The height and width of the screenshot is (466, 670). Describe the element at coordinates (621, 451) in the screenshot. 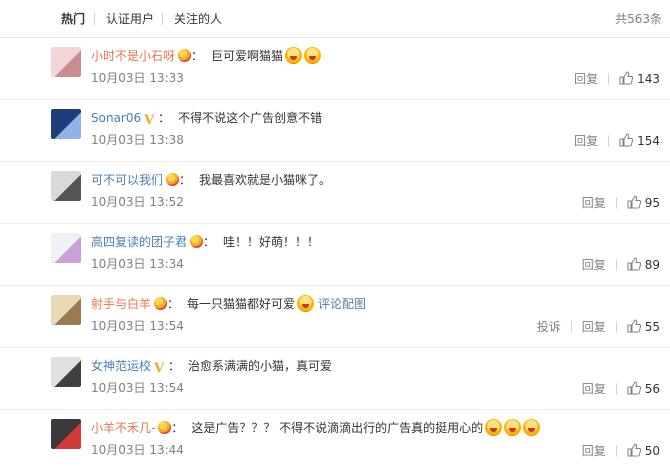

I see `comment-actions: 回复 50` at that location.